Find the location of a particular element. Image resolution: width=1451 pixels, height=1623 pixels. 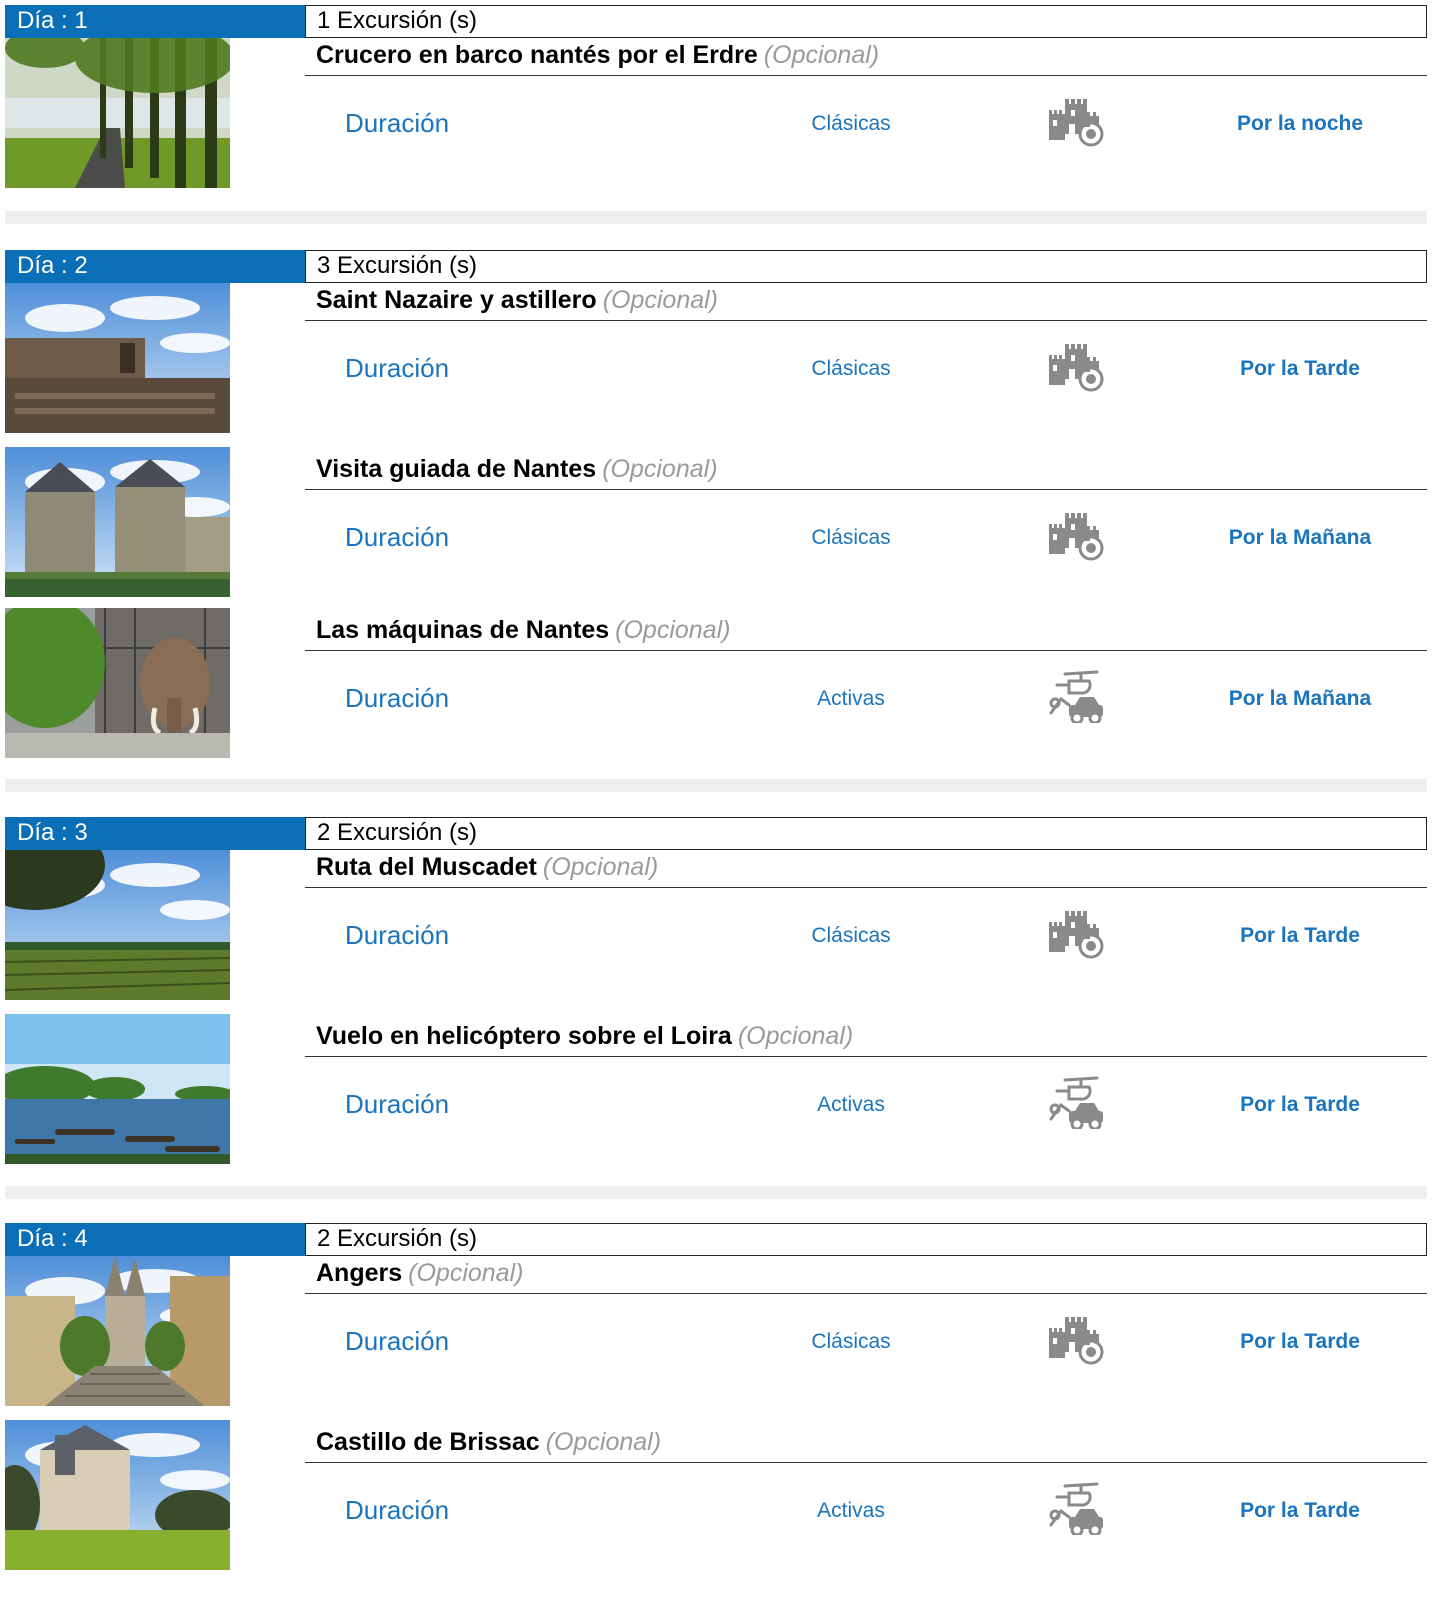

excursion-count: 1 Excursión (s) is located at coordinates (866, 21).